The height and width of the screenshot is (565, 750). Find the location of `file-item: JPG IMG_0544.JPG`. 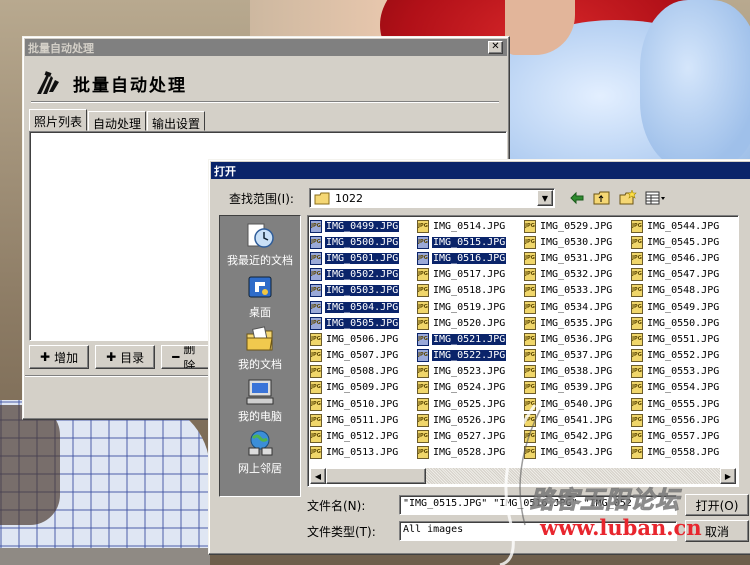

file-item: JPG IMG_0544.JPG is located at coordinates (684, 226).